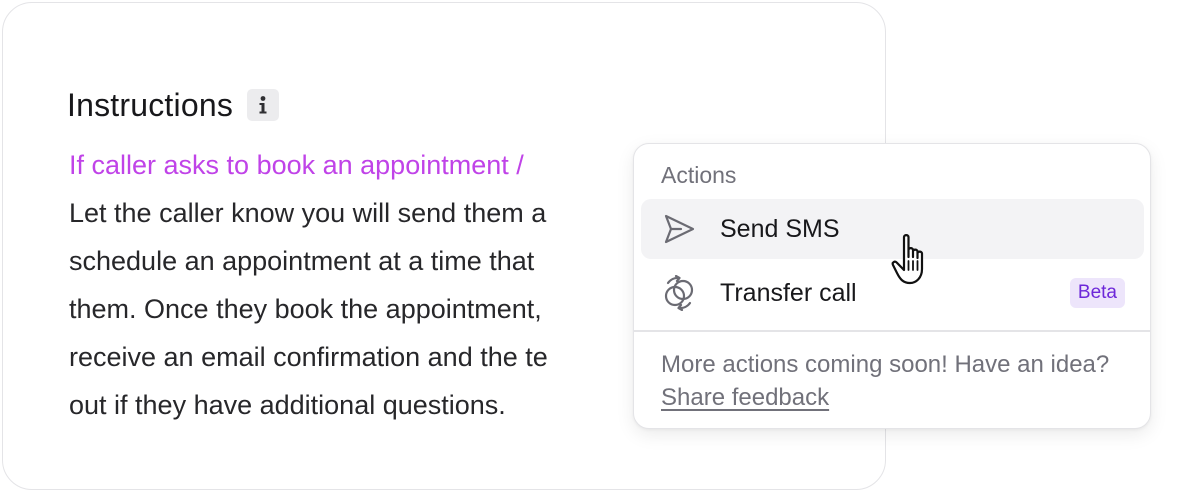  I want to click on info-icon, so click(263, 105).